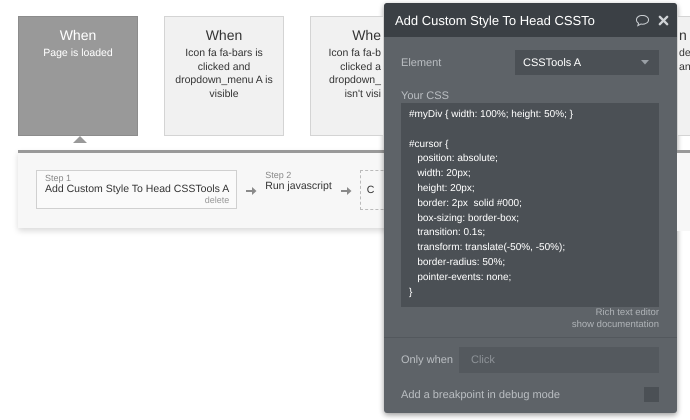 This screenshot has height=420, width=690. I want to click on element-label: Element, so click(421, 62).